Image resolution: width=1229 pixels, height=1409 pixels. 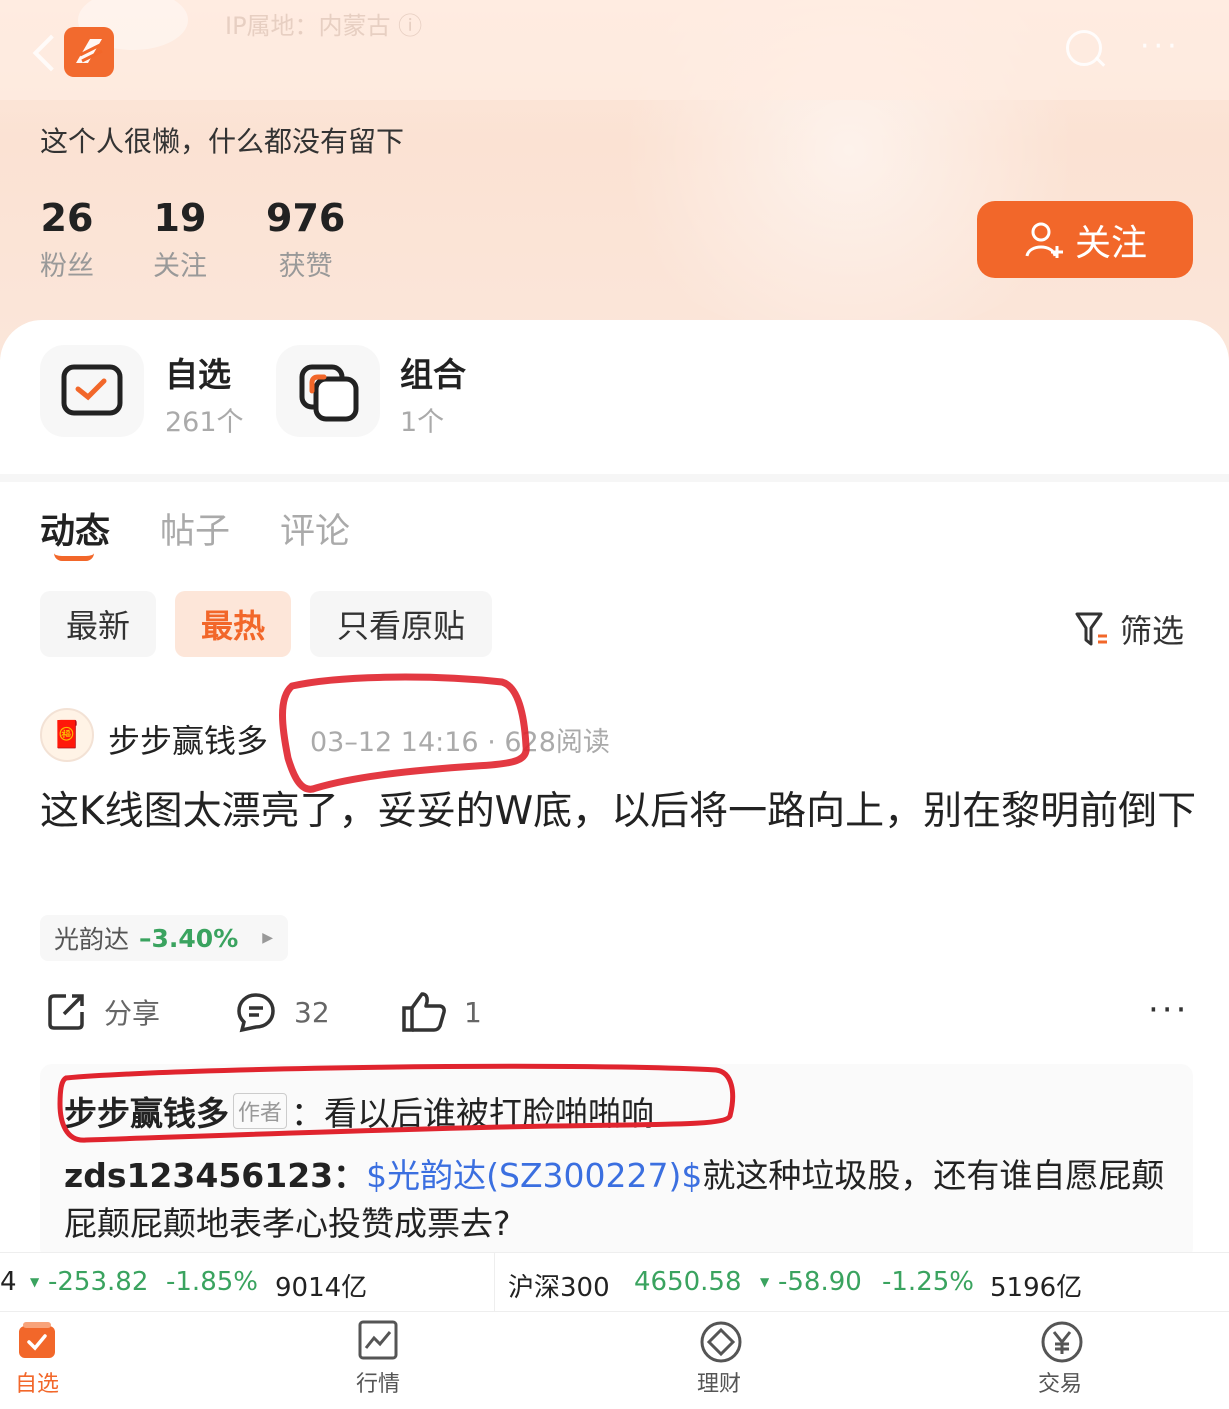 What do you see at coordinates (67, 218) in the screenshot?
I see `stat-followers-count: 26` at bounding box center [67, 218].